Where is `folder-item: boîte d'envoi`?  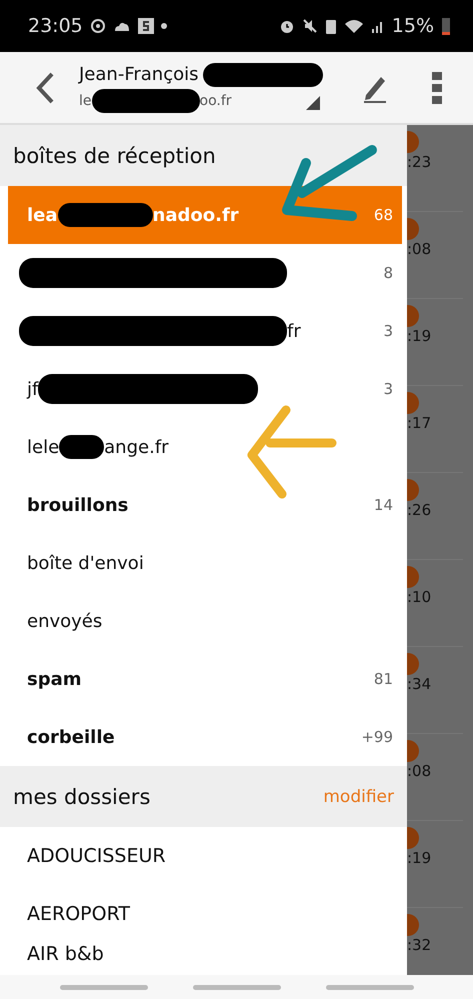 folder-item: boîte d'envoi is located at coordinates (203, 563).